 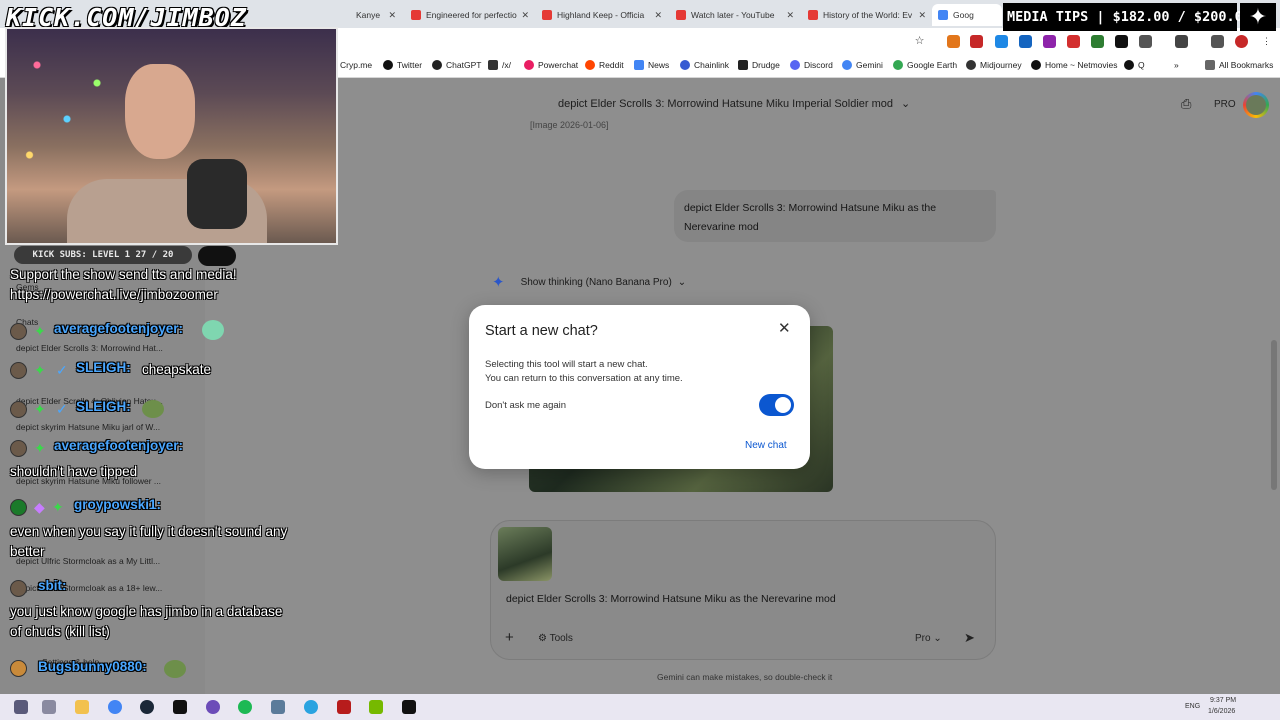 I want to click on spotify-icon, so click(x=245, y=707).